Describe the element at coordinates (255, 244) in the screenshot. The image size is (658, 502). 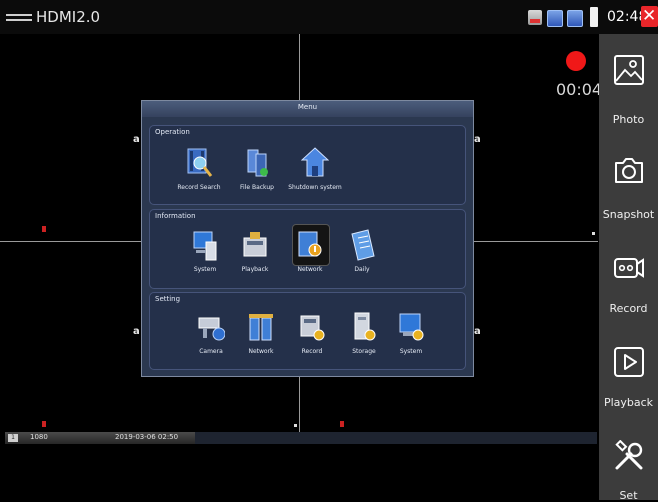
I see `playback-info-icon` at that location.